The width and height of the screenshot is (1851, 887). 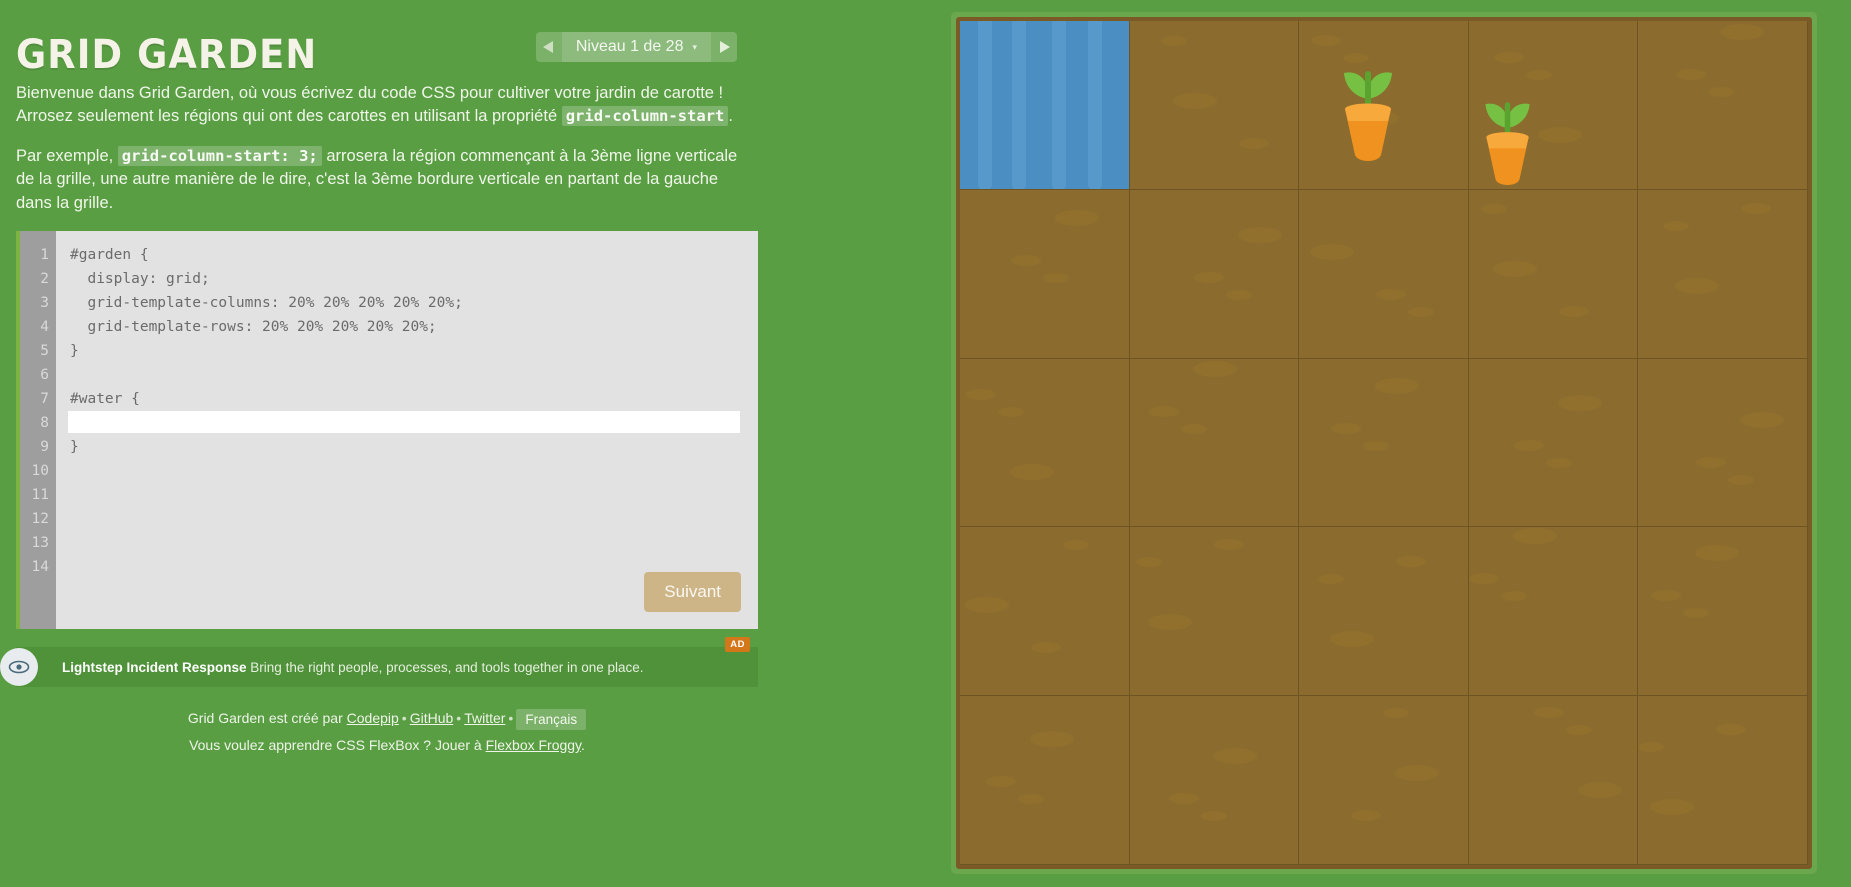 I want to click on triangle-right-icon, so click(x=724, y=47).